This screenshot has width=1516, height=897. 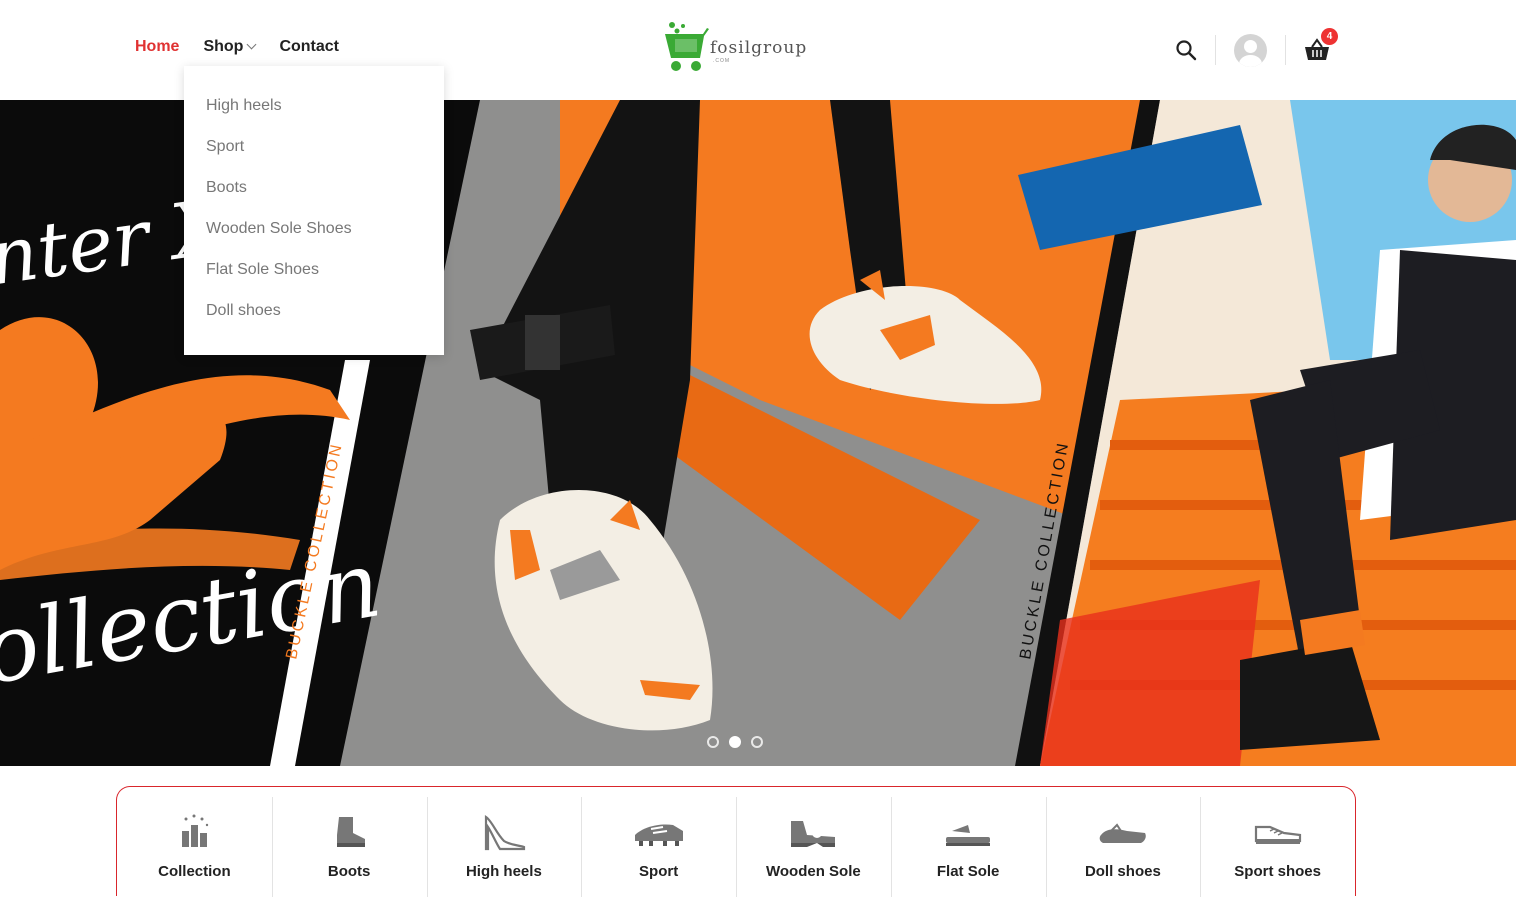 What do you see at coordinates (813, 833) in the screenshot?
I see `wooden-sole-icon` at bounding box center [813, 833].